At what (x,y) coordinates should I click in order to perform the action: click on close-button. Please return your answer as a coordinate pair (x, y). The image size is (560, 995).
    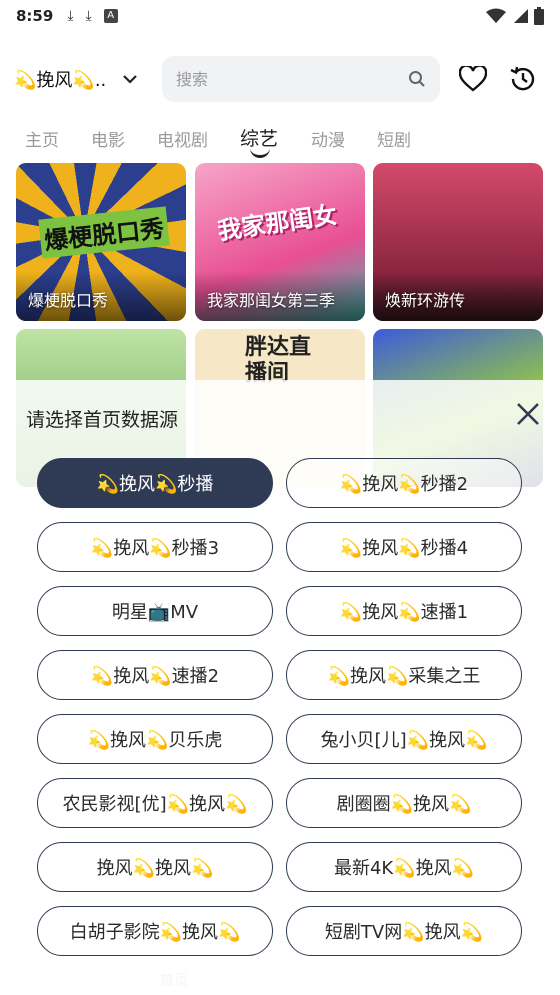
    Looking at the image, I should click on (528, 414).